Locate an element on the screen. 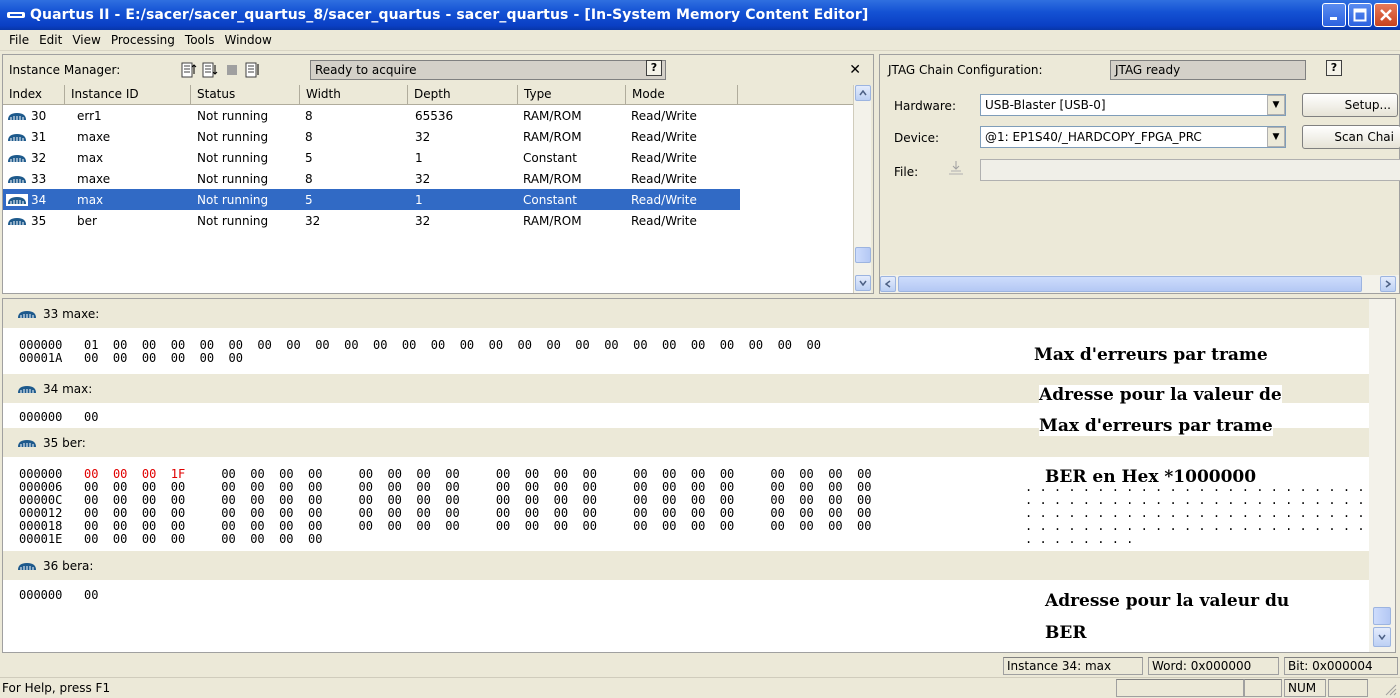 This screenshot has width=1400, height=698. status-cell is located at coordinates (1263, 688).